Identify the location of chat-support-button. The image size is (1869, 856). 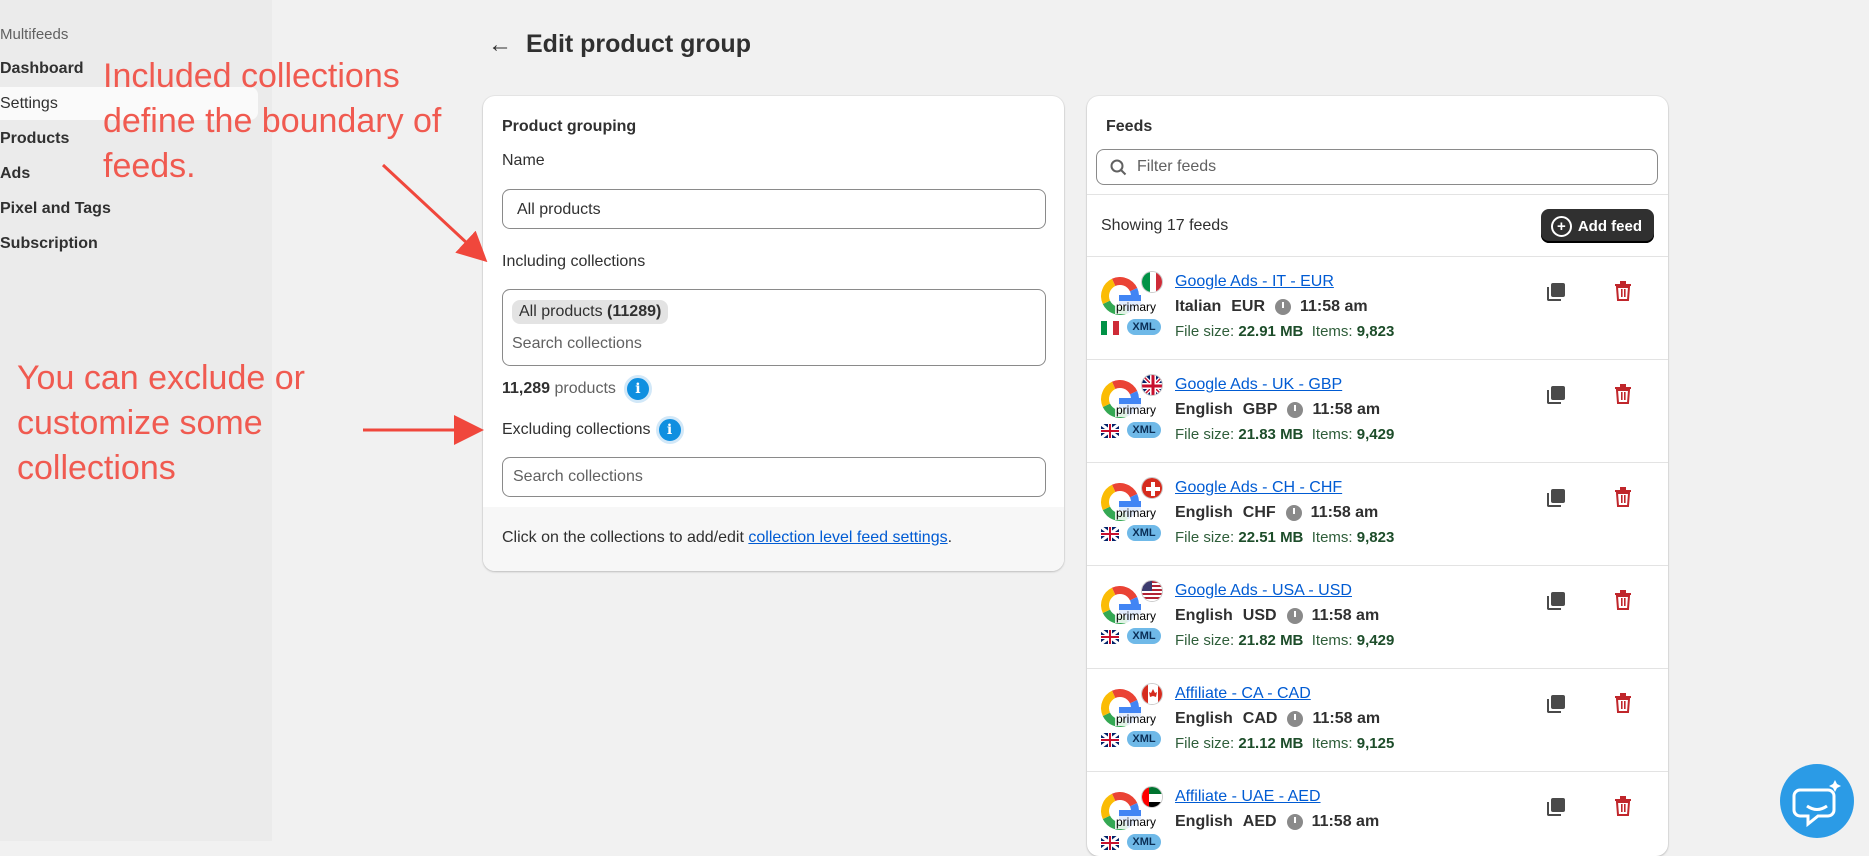
(1817, 801).